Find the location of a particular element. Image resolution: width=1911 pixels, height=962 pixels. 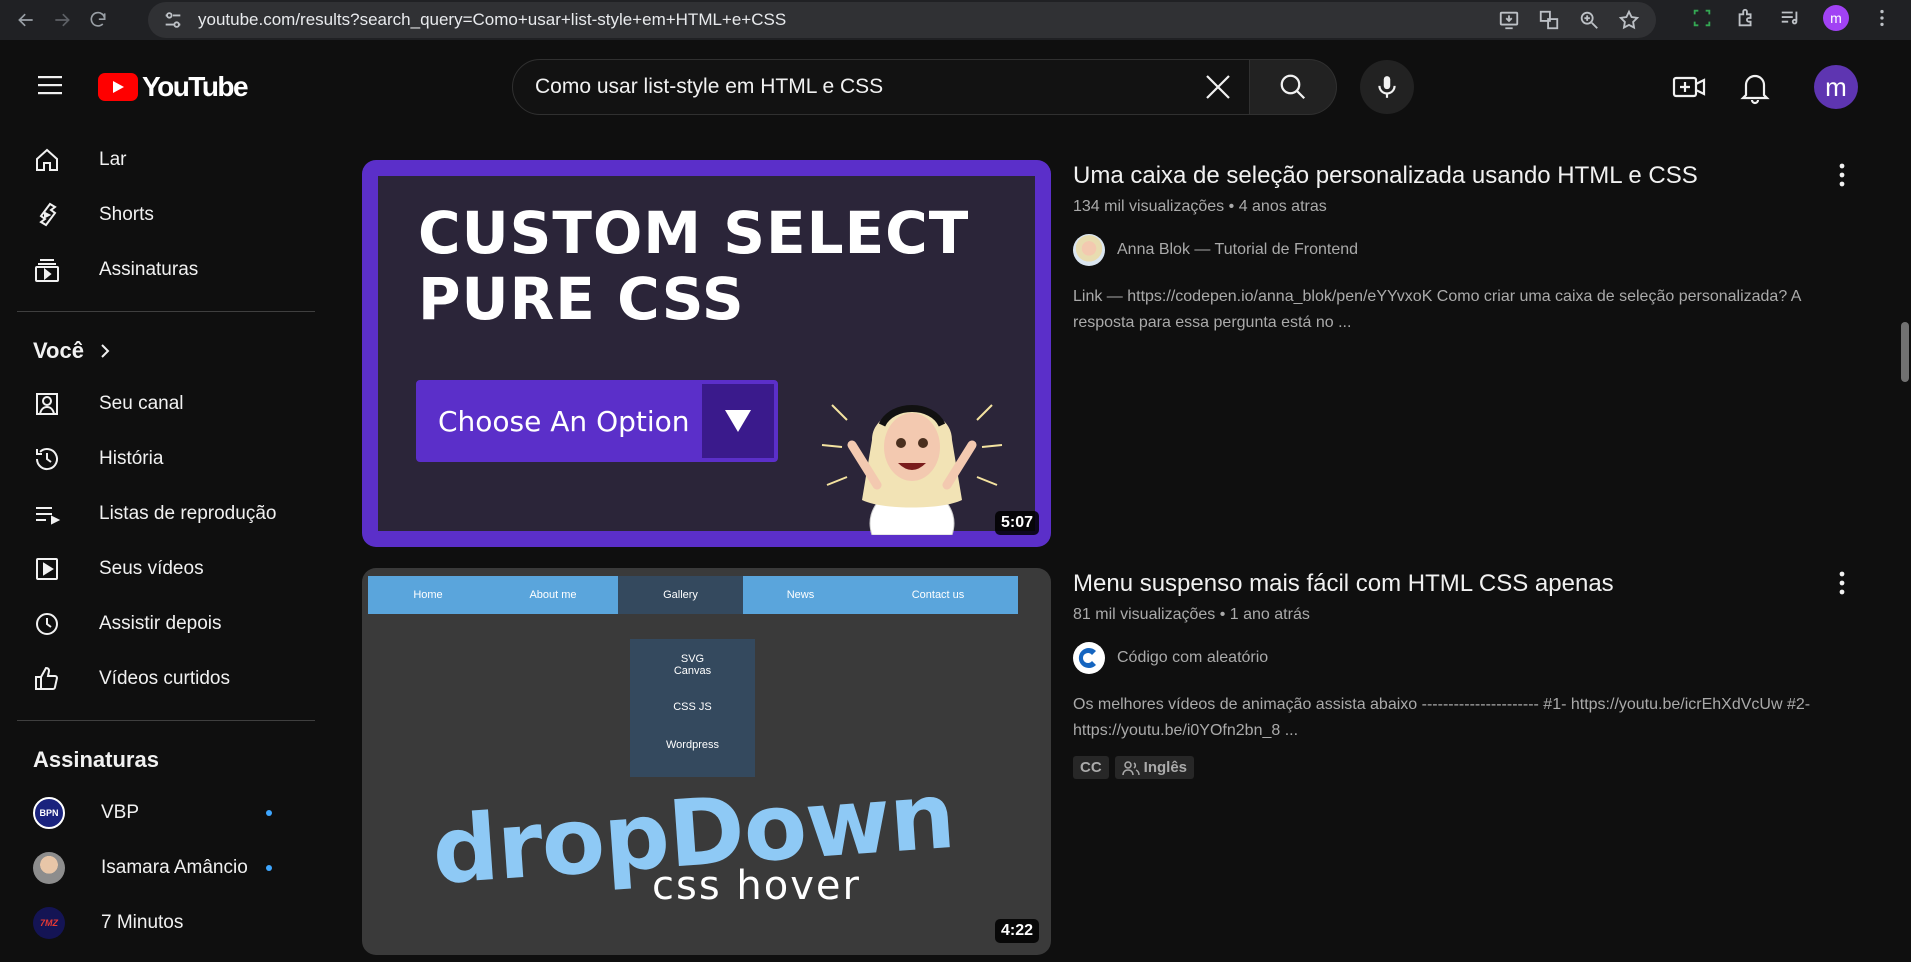

sidebar-you-heading: Você is located at coordinates (160, 351).